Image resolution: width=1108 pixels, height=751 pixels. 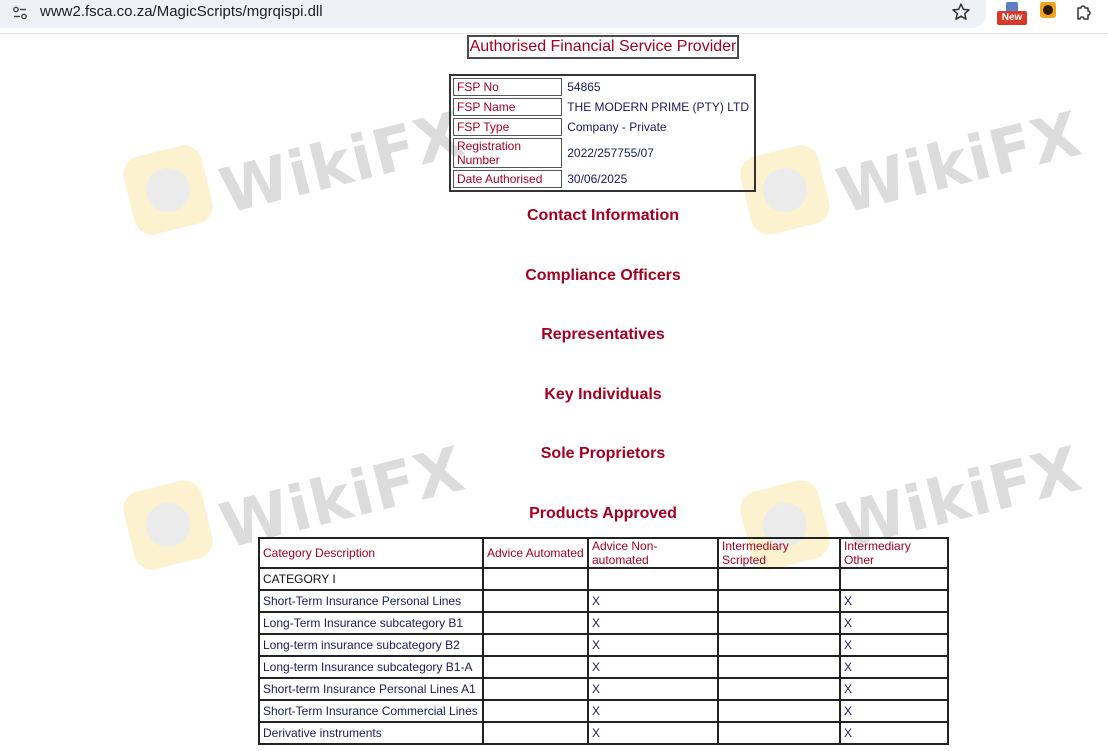 What do you see at coordinates (371, 645) in the screenshot?
I see `category-cell: Long-term insurance subcategory B2` at bounding box center [371, 645].